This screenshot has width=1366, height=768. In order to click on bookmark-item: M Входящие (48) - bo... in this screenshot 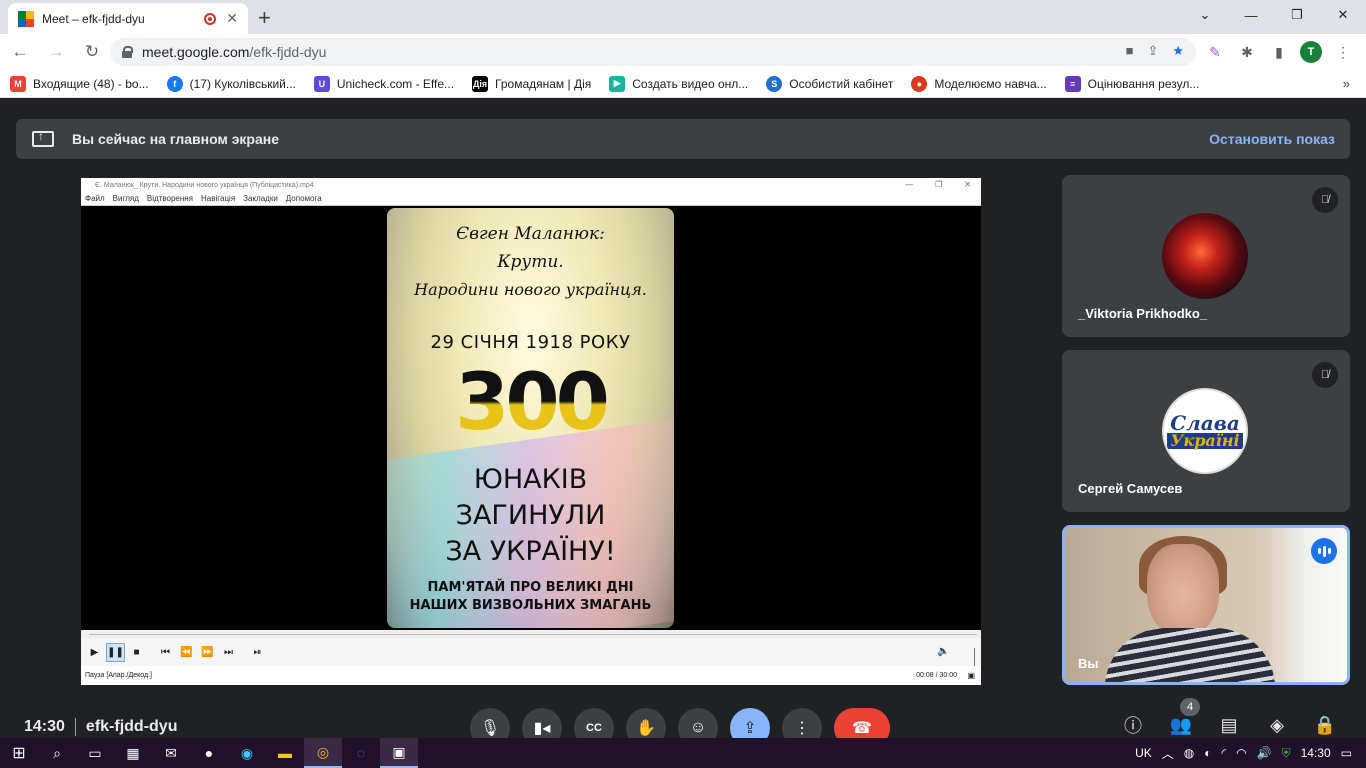, I will do `click(79, 83)`.